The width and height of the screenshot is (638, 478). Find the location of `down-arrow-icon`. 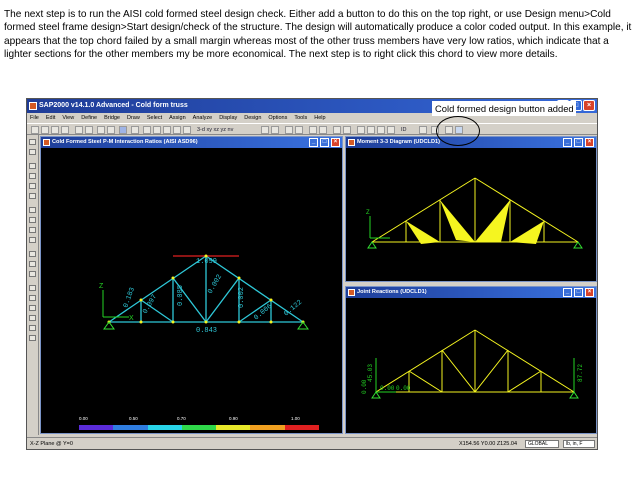

down-arrow-icon is located at coordinates (299, 130).